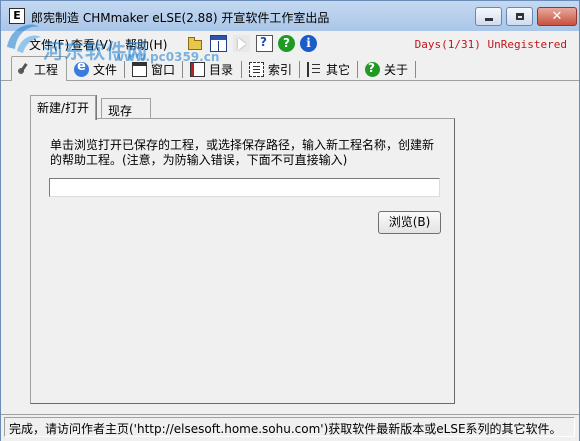 The height and width of the screenshot is (441, 580). What do you see at coordinates (24, 38) in the screenshot?
I see `watermark-logo-icon` at bounding box center [24, 38].